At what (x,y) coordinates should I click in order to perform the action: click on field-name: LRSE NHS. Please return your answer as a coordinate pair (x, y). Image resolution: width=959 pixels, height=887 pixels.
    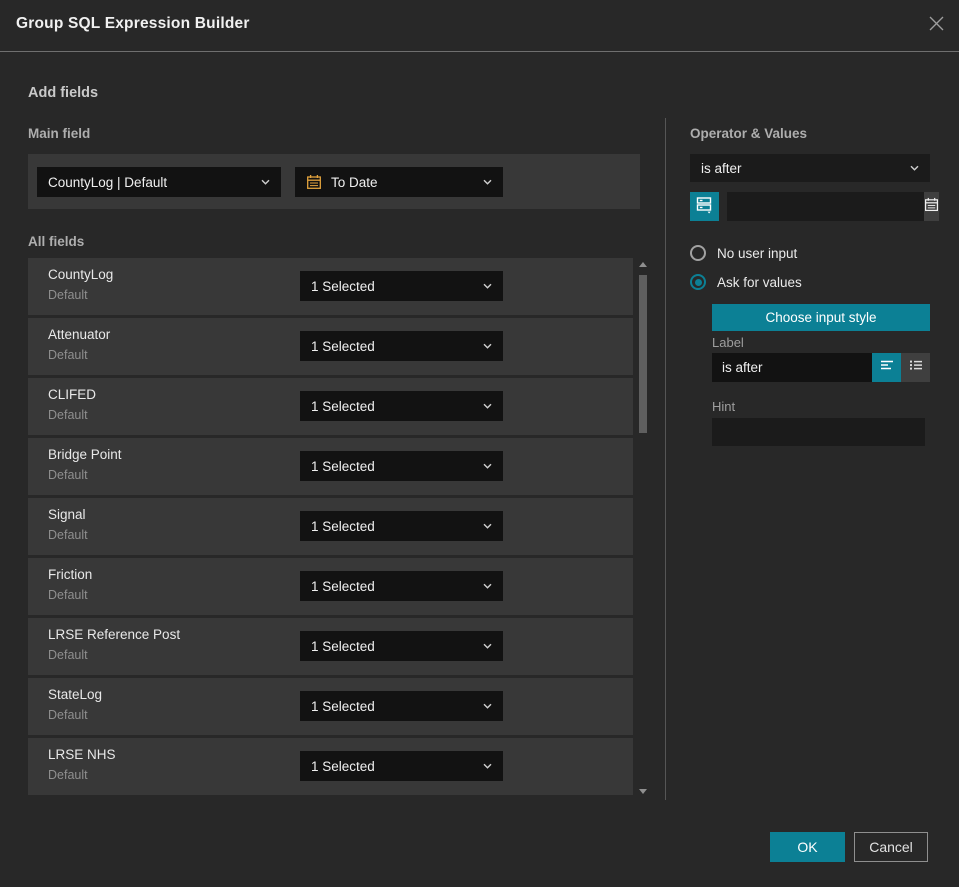
    Looking at the image, I should click on (82, 754).